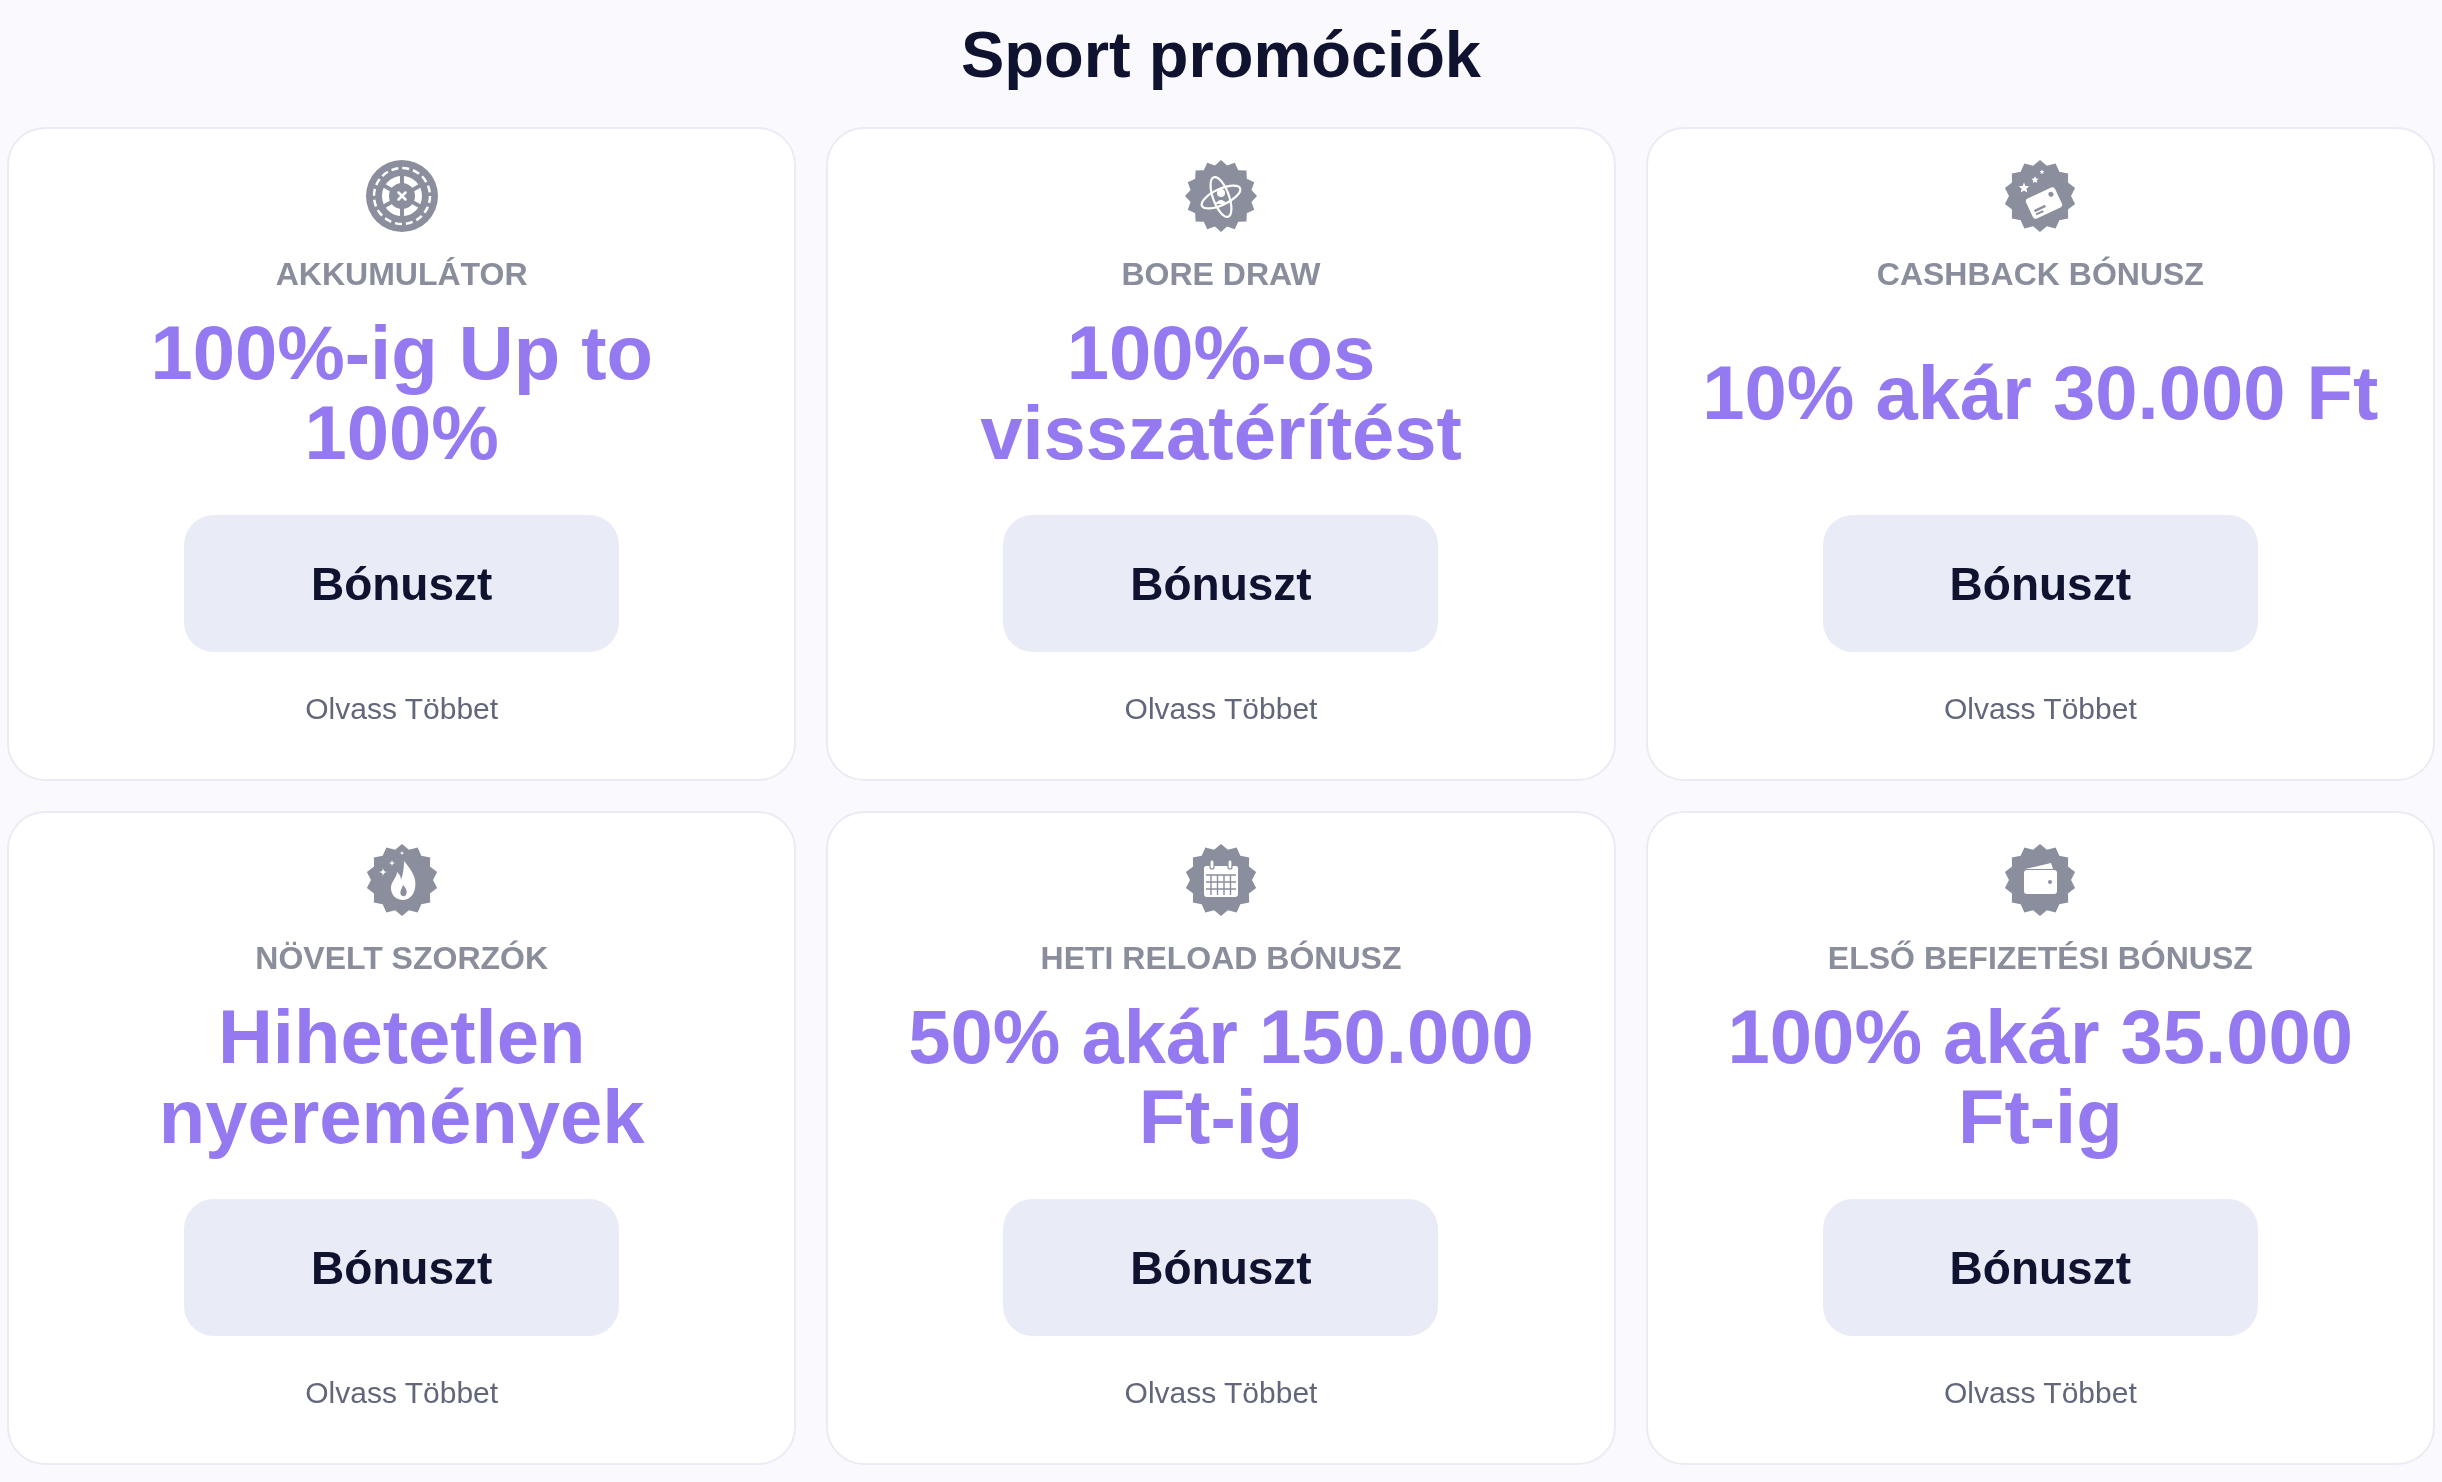 The width and height of the screenshot is (2442, 1482). Describe the element at coordinates (2040, 393) in the screenshot. I see `promo-headline: 10% akár 30.000 Ft` at that location.